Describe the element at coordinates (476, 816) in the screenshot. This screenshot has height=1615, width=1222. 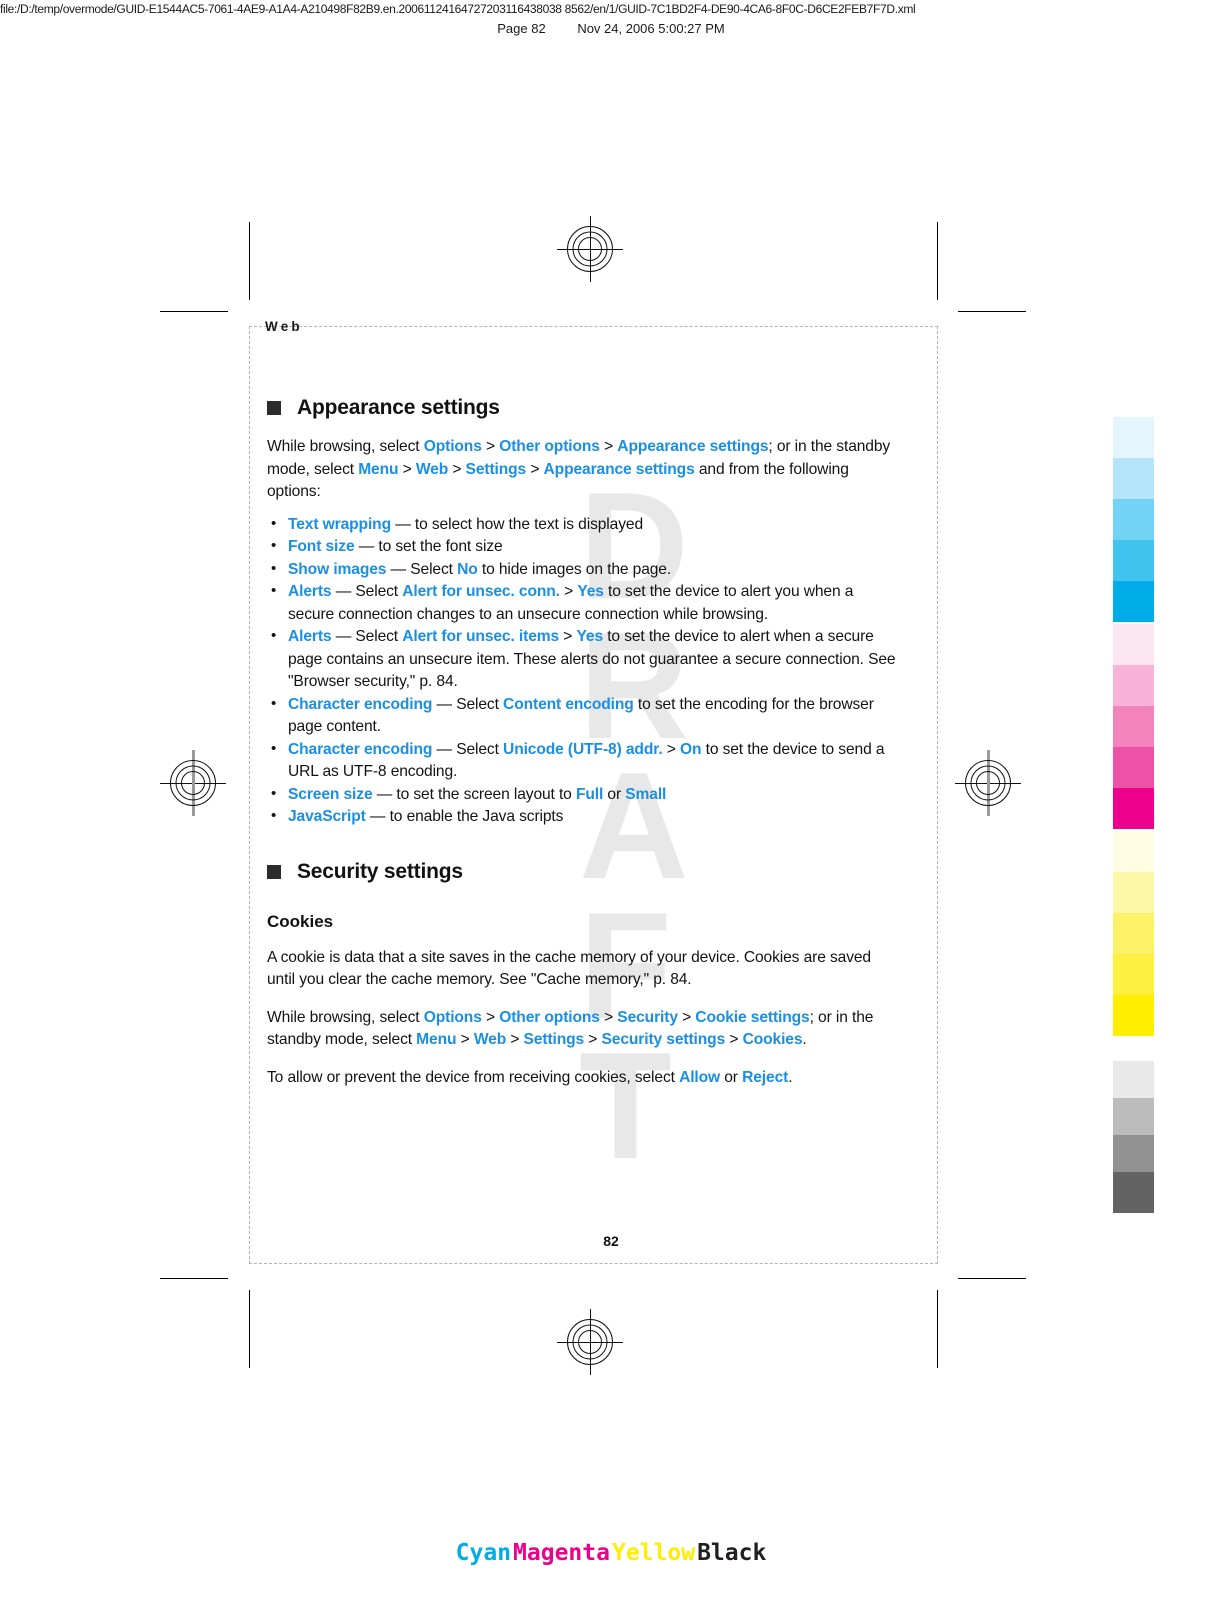
I see `option-description: to enable the Java scripts` at that location.